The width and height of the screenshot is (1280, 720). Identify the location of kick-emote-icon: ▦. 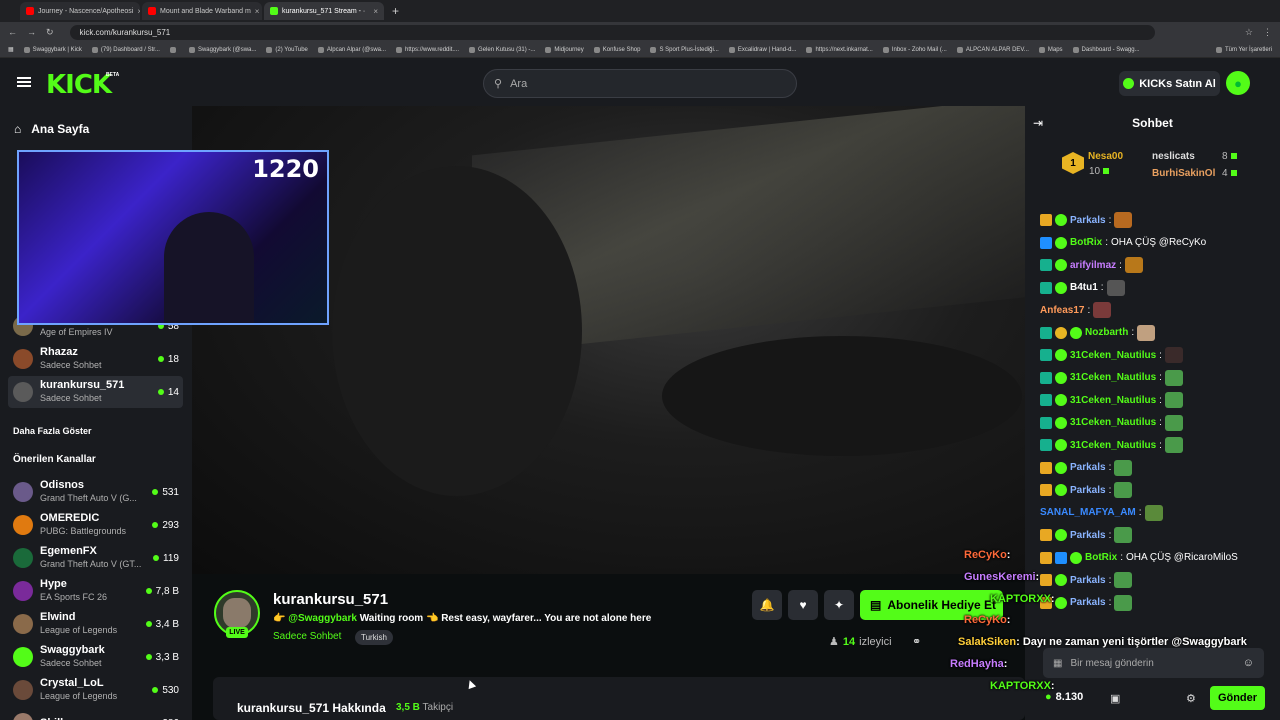
(1057, 663).